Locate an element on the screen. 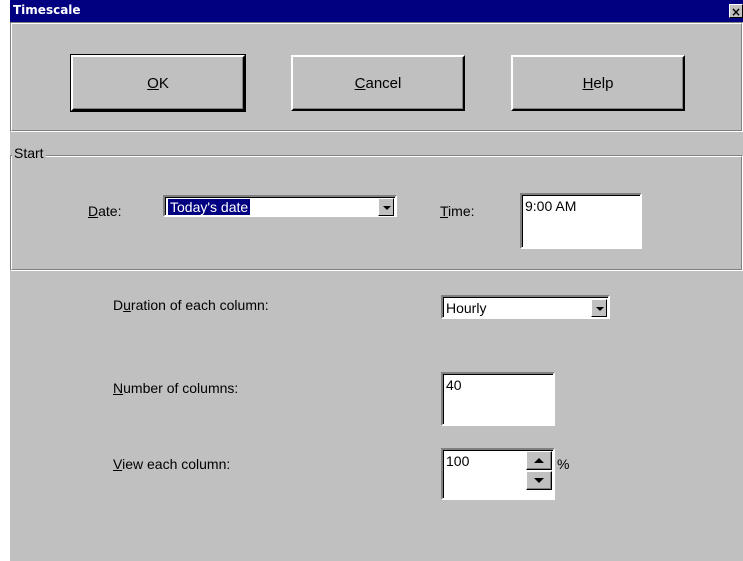 This screenshot has width=743, height=561. close-icon: × is located at coordinates (736, 11).